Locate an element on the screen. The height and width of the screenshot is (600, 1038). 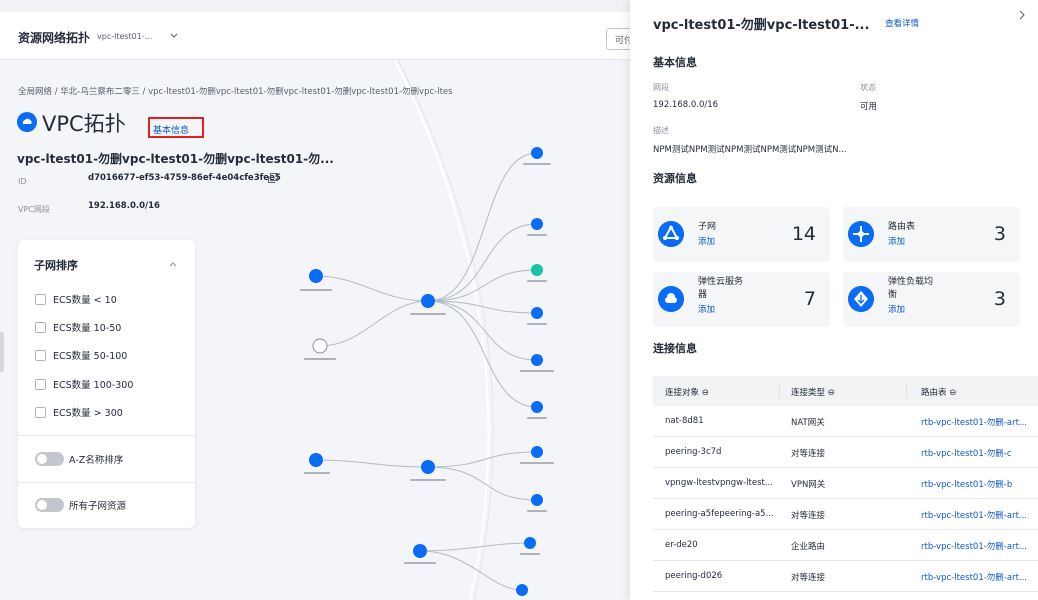
filter-label: ECS数量 10-50 is located at coordinates (87, 328).